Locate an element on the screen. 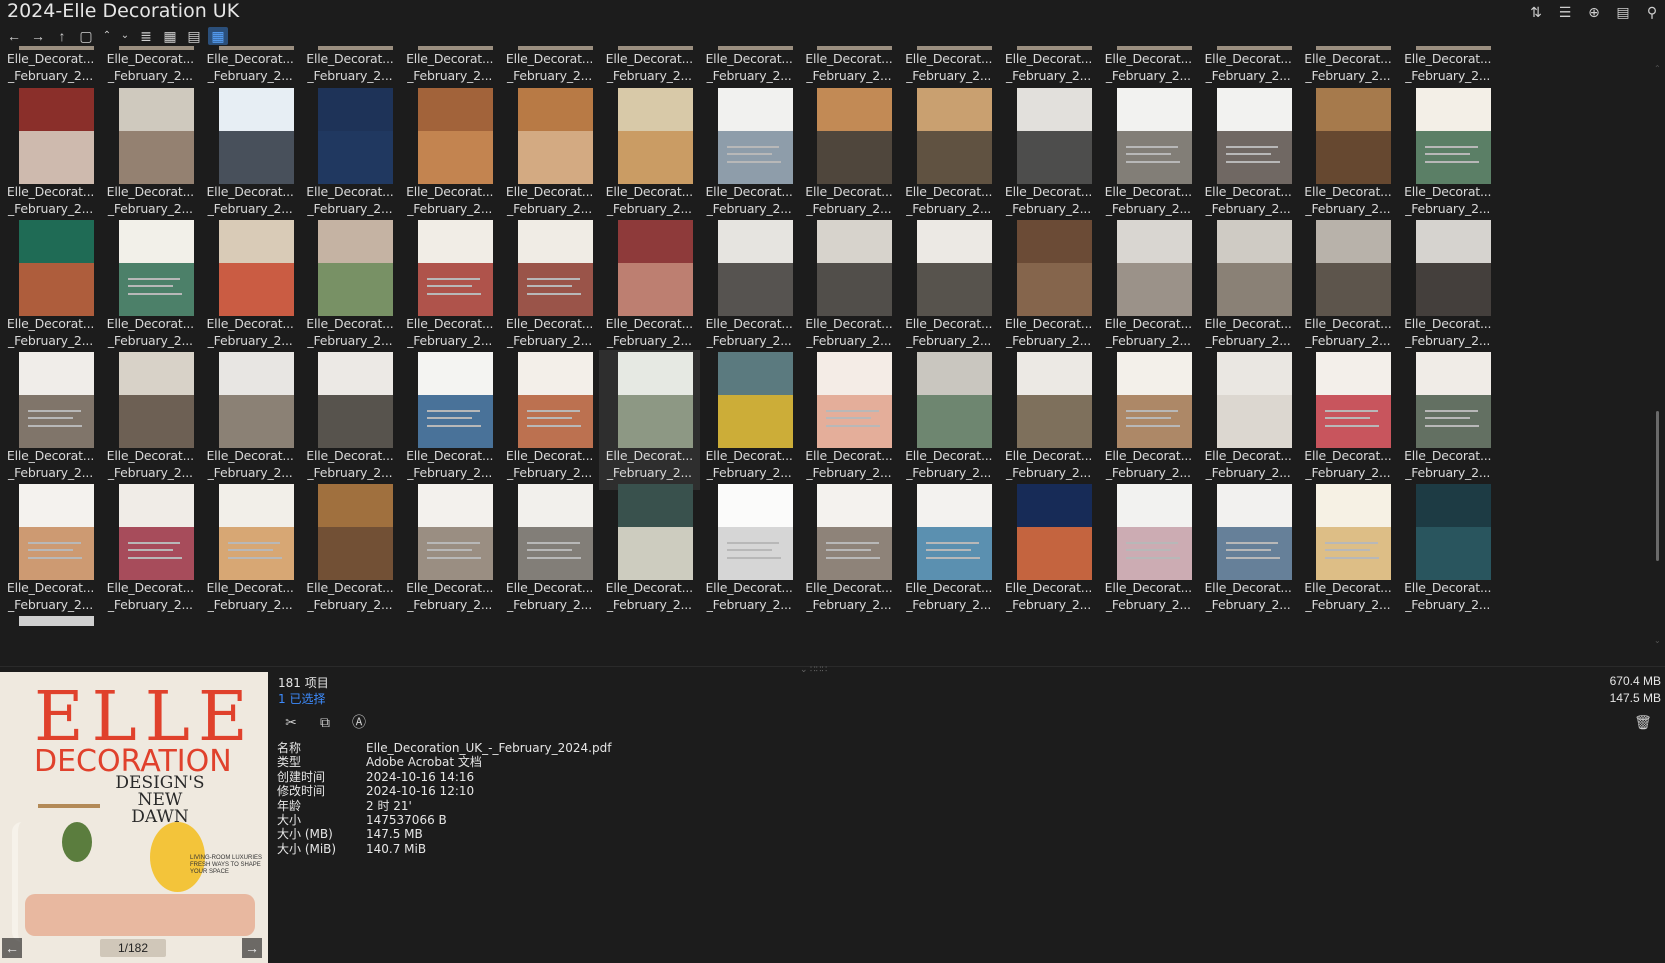 Image resolution: width=1665 pixels, height=963 pixels. copy-icon: ⧉ is located at coordinates (325, 722).